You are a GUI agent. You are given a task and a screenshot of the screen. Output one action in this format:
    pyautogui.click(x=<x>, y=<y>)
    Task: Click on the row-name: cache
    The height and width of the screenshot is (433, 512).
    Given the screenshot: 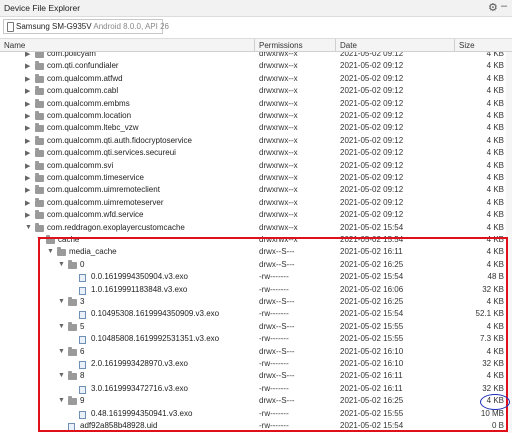 What is the action you would take?
    pyautogui.click(x=69, y=239)
    